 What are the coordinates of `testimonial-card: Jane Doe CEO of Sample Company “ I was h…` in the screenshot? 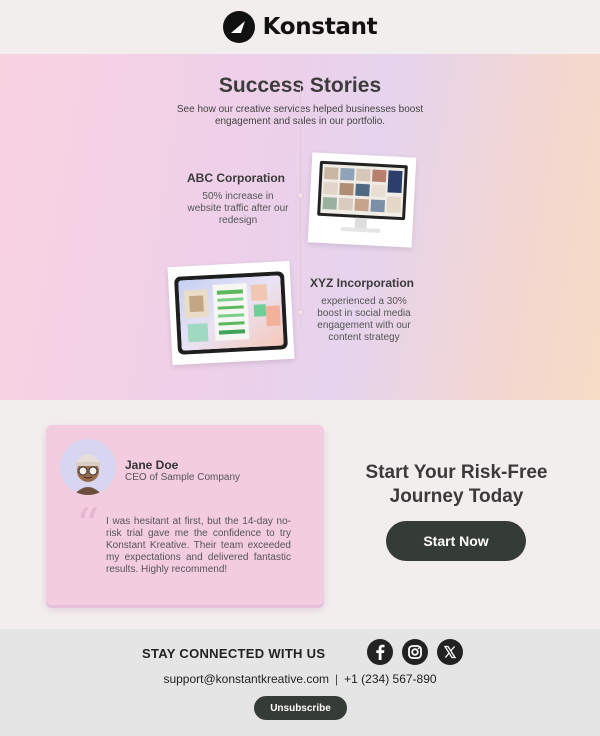 It's located at (185, 515).